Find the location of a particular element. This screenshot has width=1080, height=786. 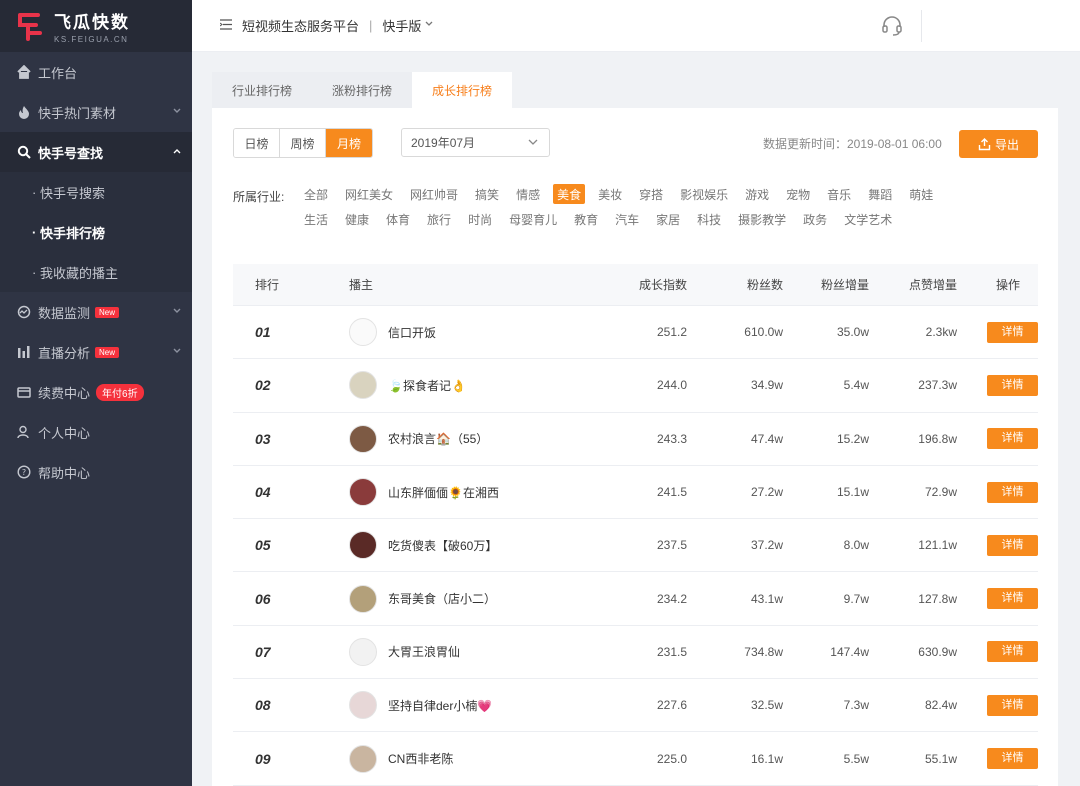

tab-growth-ranking: 成长排行榜 is located at coordinates (462, 90).